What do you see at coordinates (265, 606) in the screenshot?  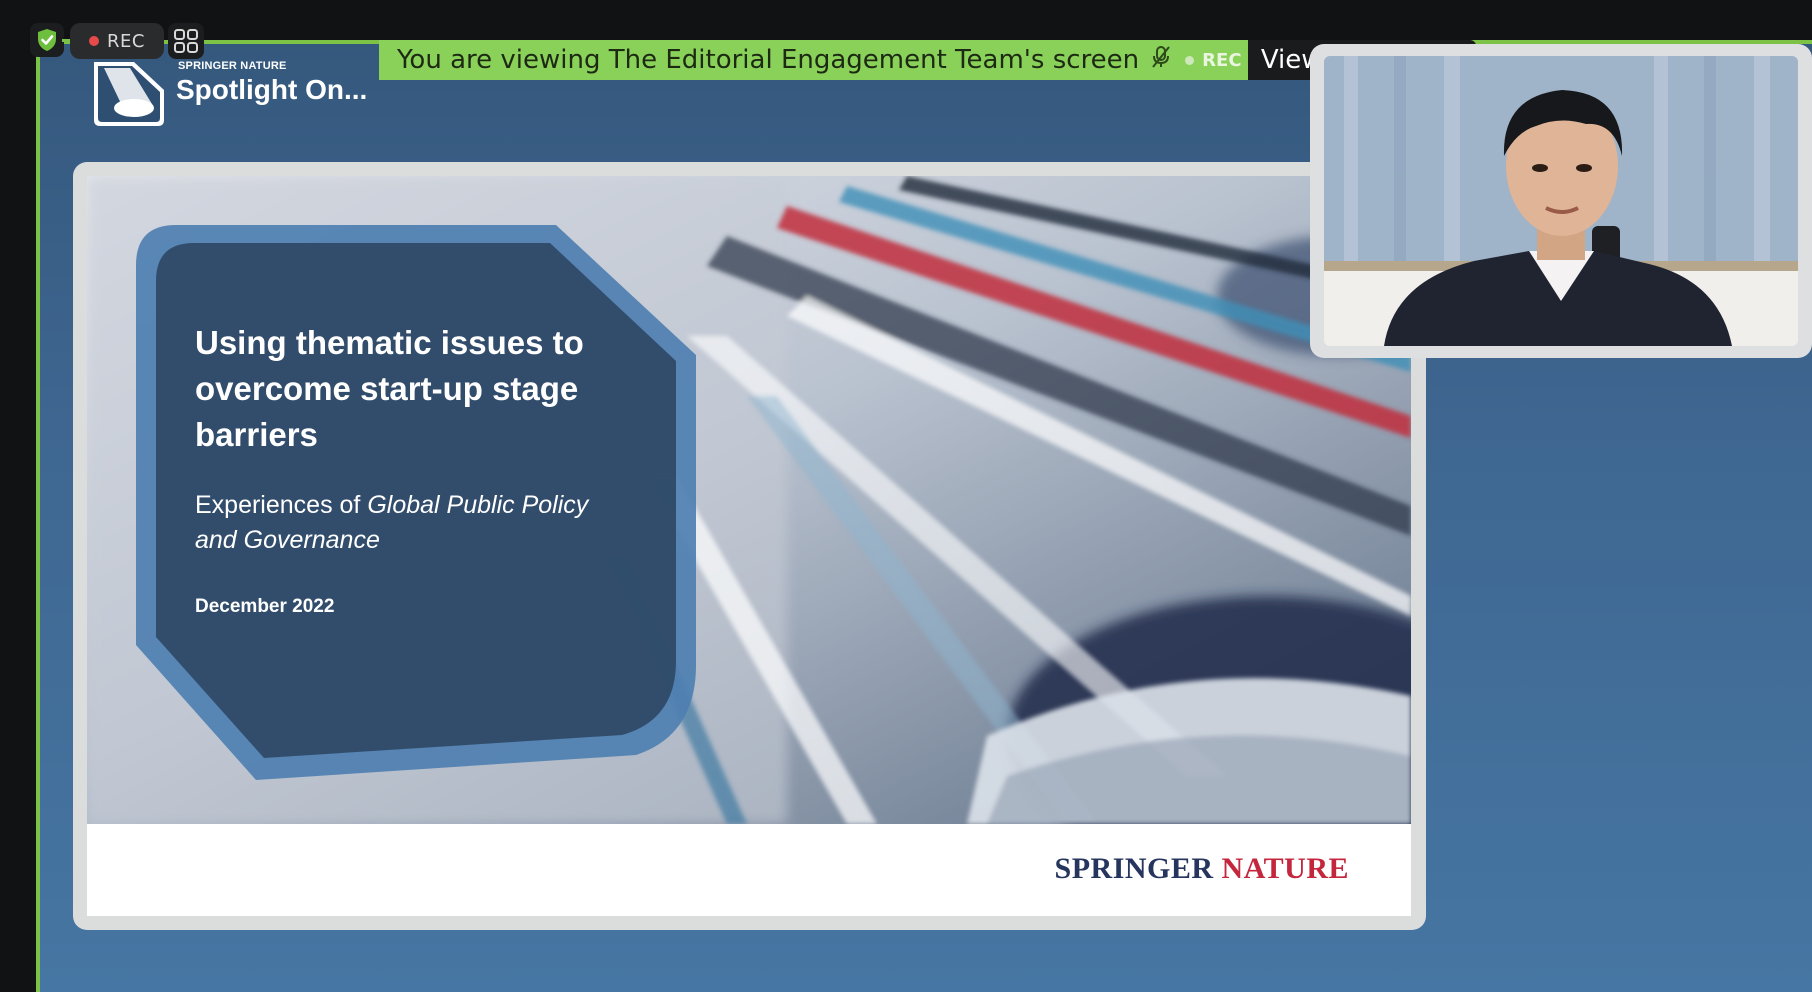 I see `slide-date: December 2022` at bounding box center [265, 606].